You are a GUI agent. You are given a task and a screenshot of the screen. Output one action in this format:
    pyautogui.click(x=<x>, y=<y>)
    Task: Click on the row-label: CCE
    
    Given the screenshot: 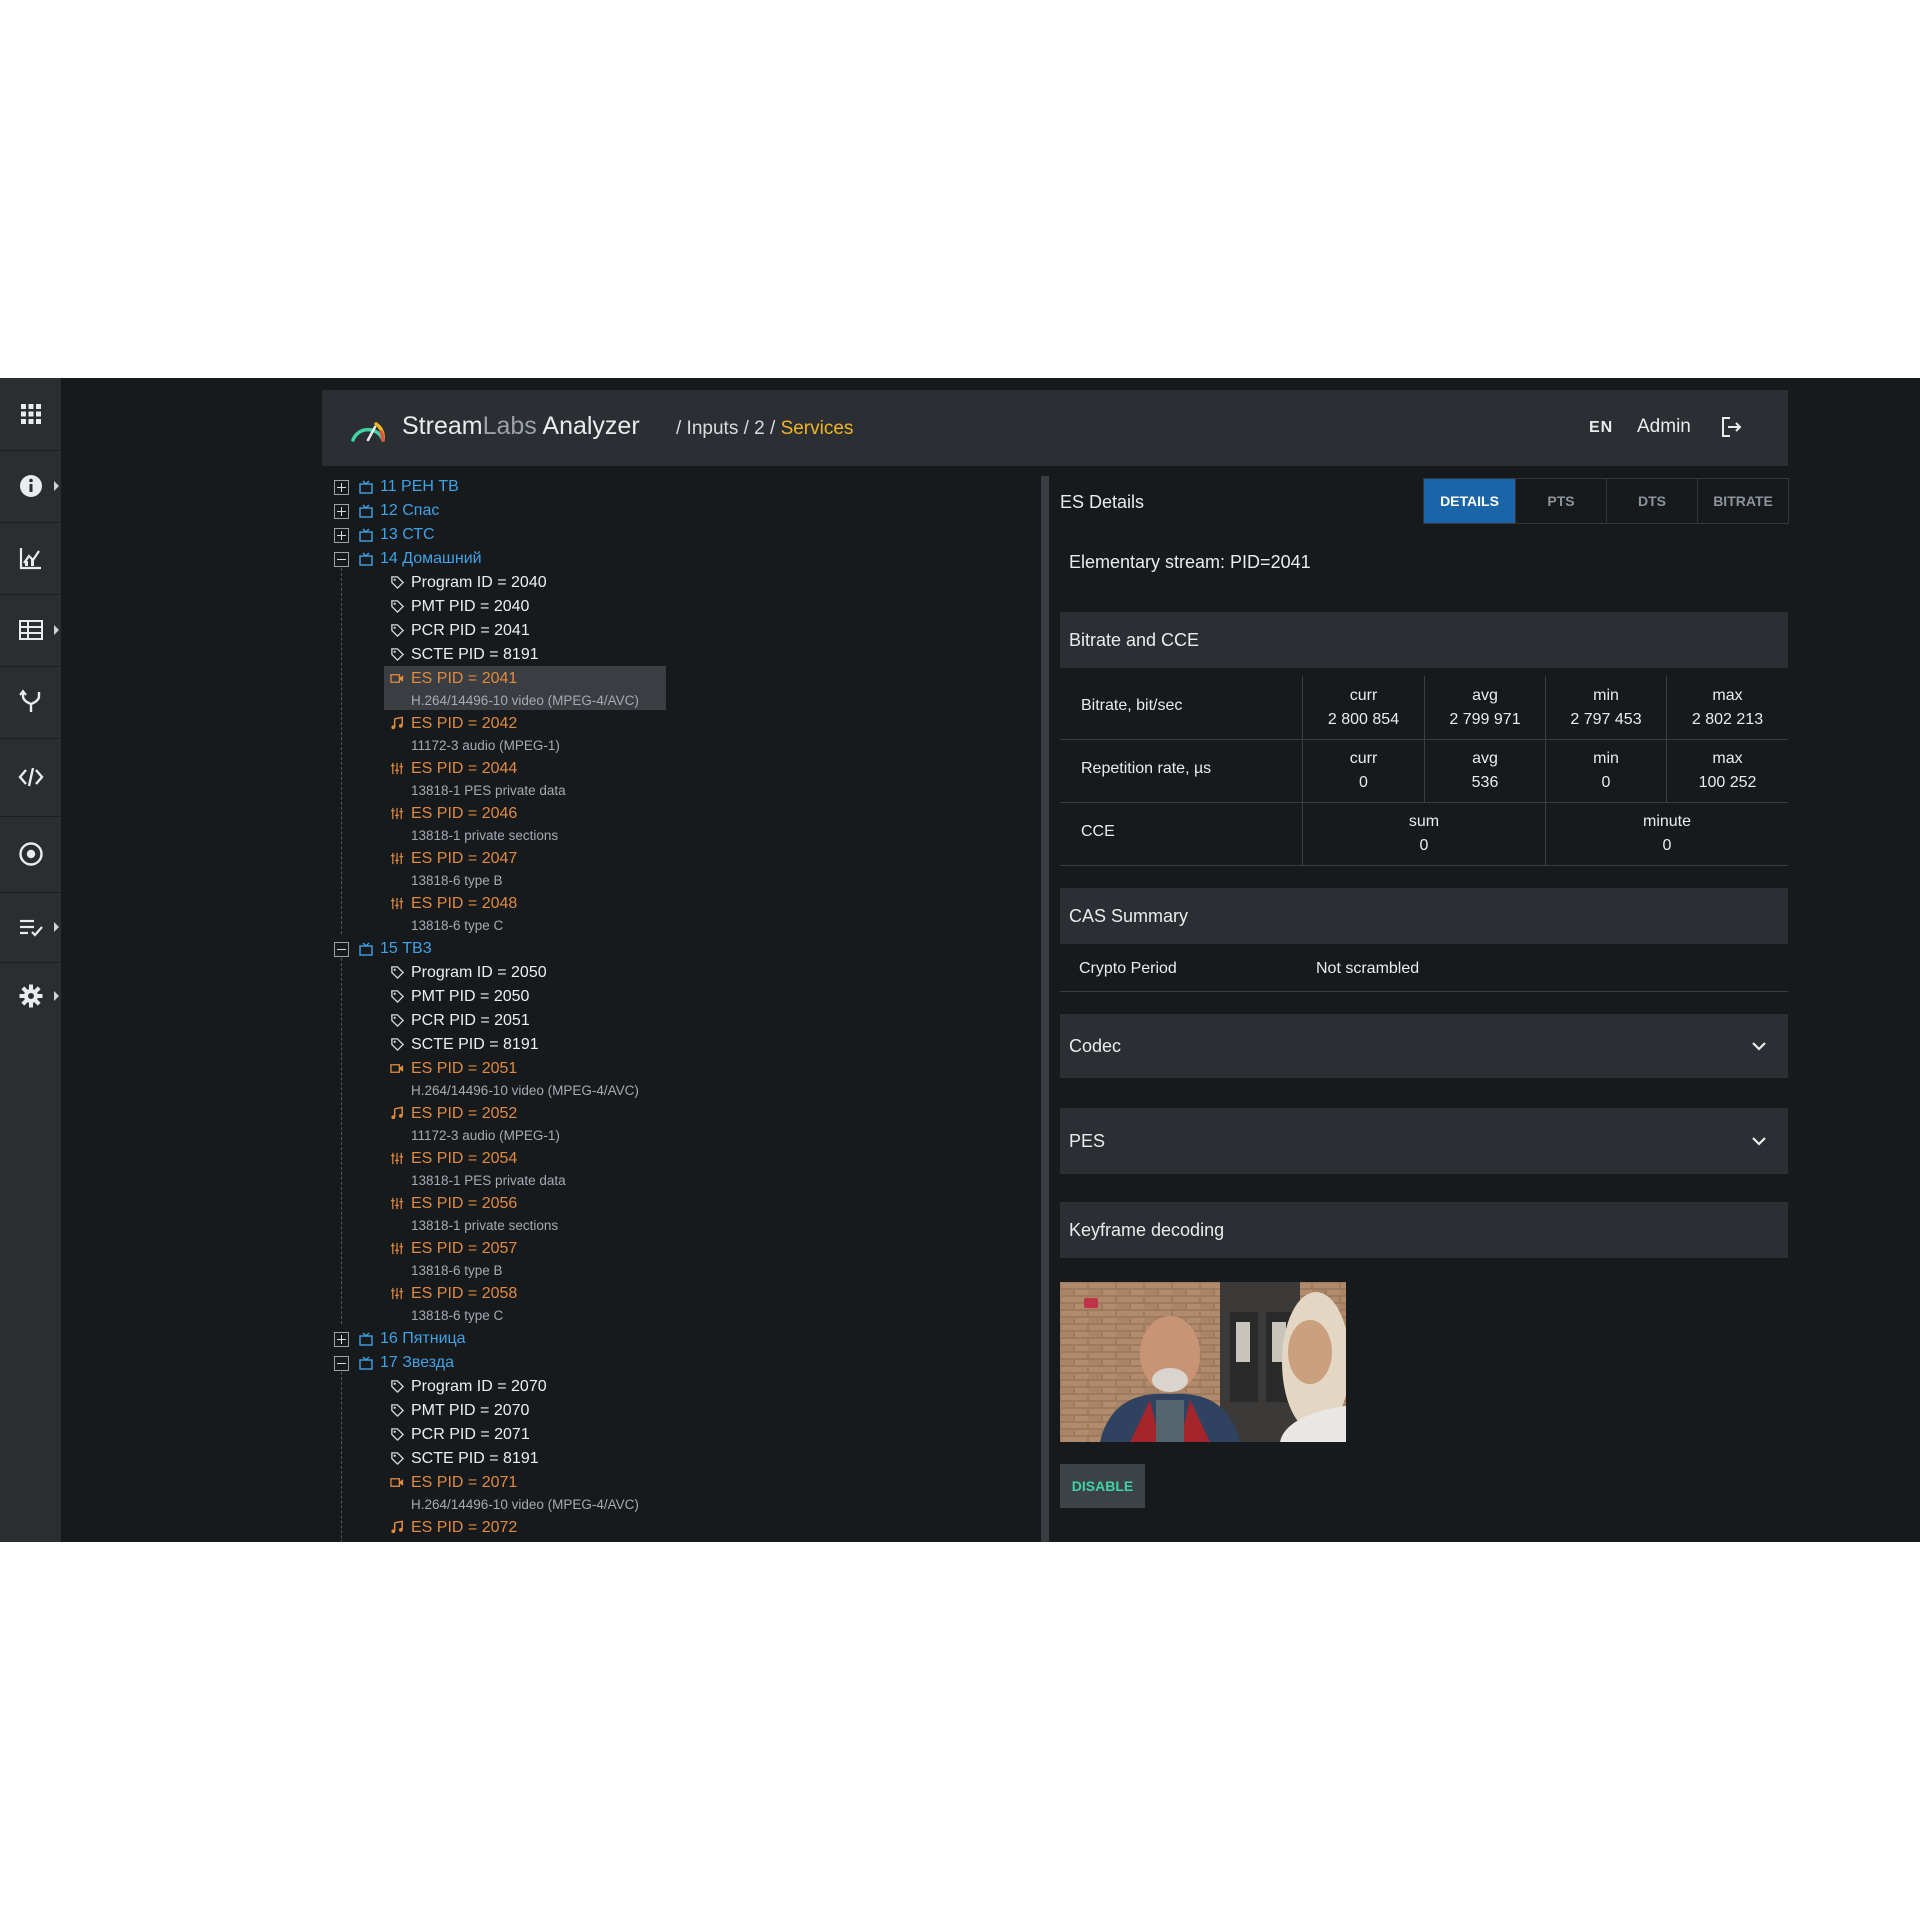 What is the action you would take?
    pyautogui.click(x=1098, y=831)
    